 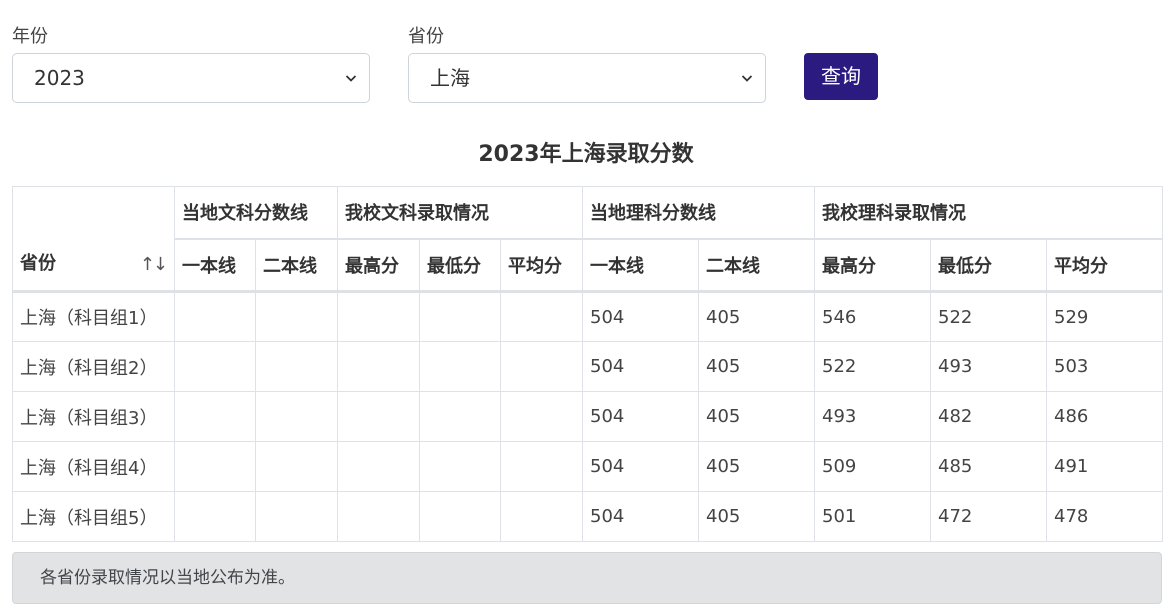 I want to click on table-row: 上海（科目组2） 504 405 522 493 503, so click(x=587, y=366).